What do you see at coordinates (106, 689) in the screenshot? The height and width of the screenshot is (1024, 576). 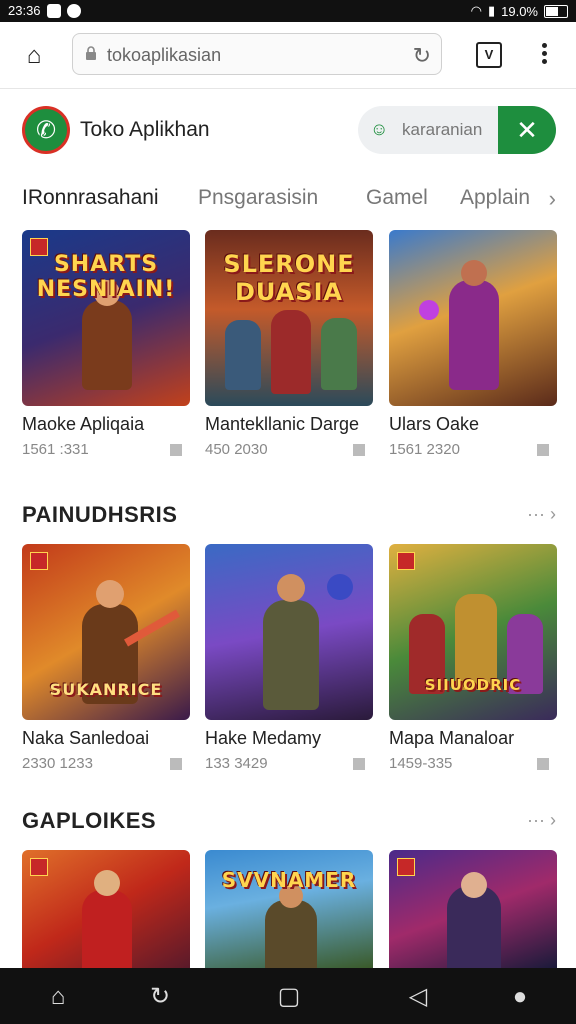 I see `app-art-title: SUKANRICE` at bounding box center [106, 689].